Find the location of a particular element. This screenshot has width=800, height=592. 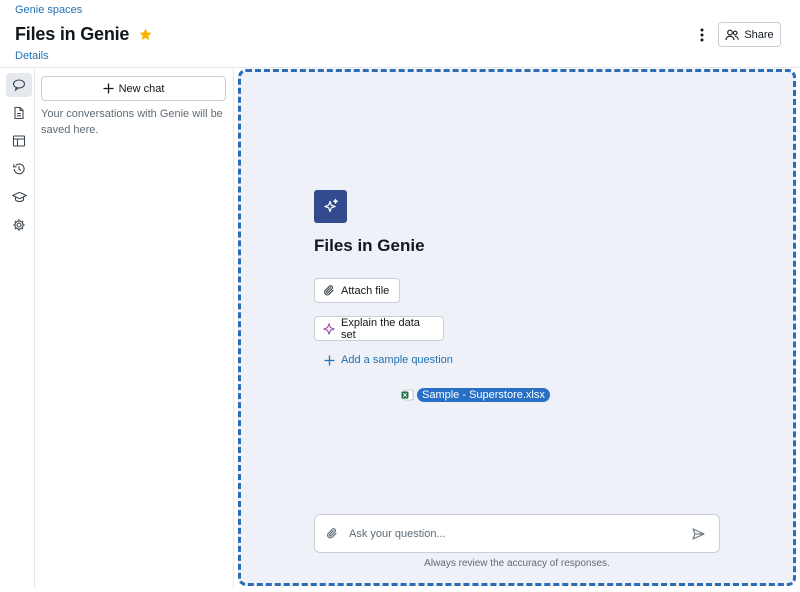

sidebar-item-history is located at coordinates (19, 169).